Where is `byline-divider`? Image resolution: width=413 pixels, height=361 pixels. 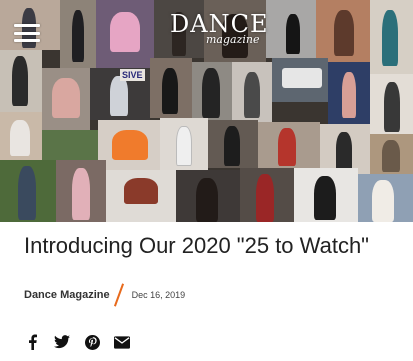
byline-divider is located at coordinates (118, 295).